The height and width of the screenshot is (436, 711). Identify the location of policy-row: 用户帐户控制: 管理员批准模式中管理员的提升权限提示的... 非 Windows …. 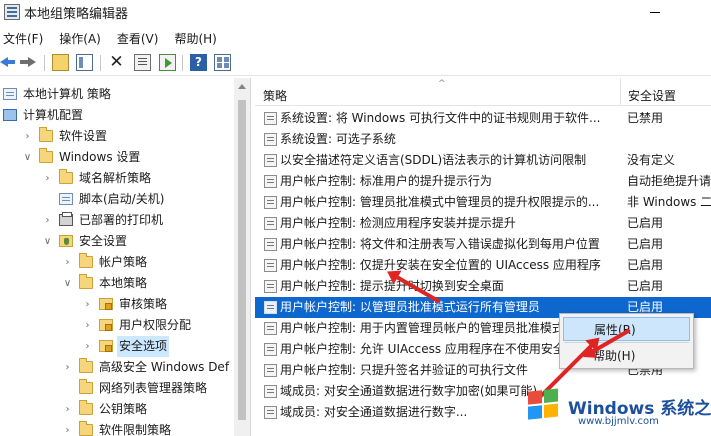
(483, 202).